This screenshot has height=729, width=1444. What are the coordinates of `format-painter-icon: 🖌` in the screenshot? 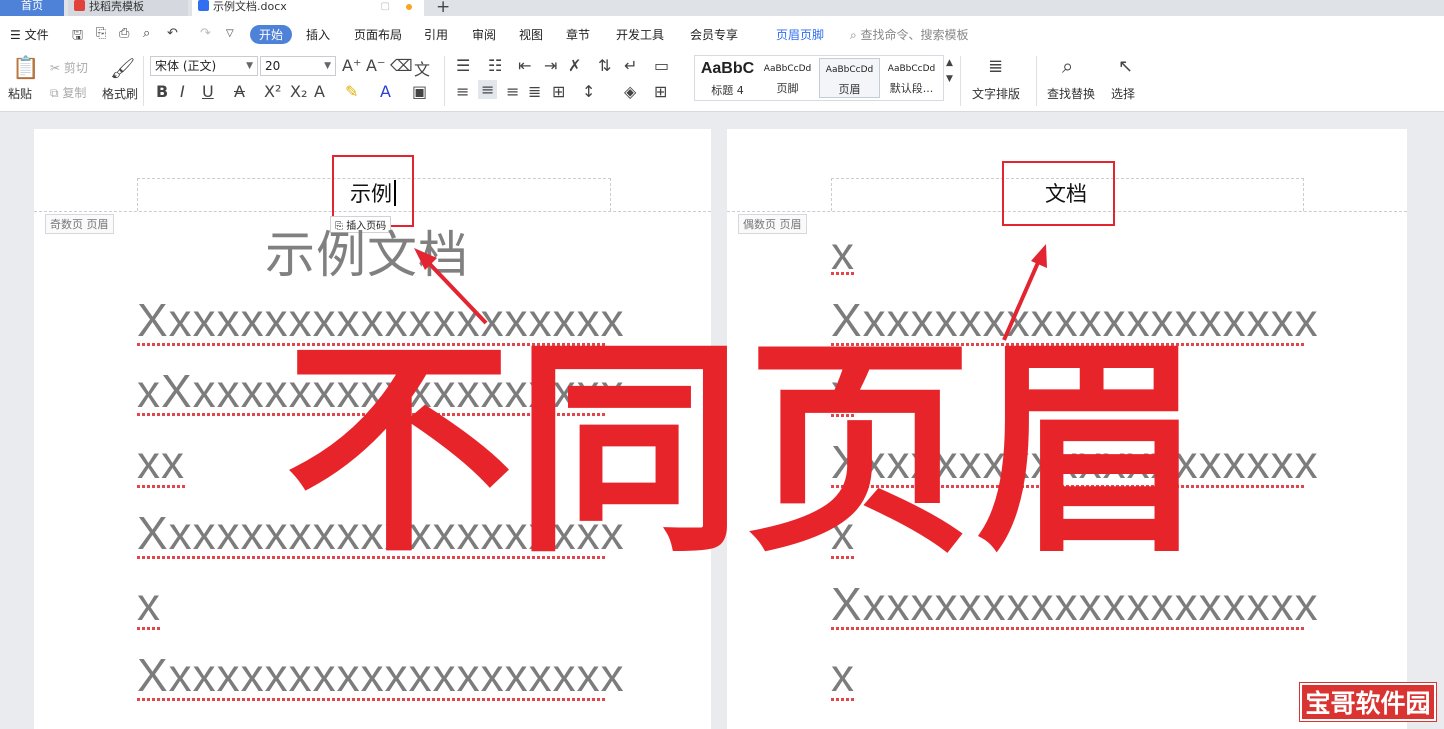 It's located at (122, 68).